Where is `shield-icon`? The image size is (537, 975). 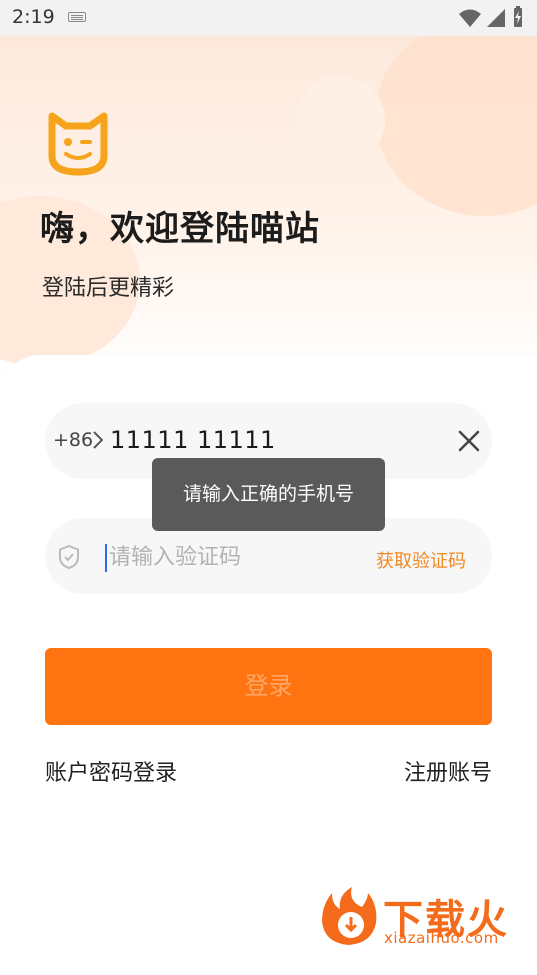 shield-icon is located at coordinates (69, 557).